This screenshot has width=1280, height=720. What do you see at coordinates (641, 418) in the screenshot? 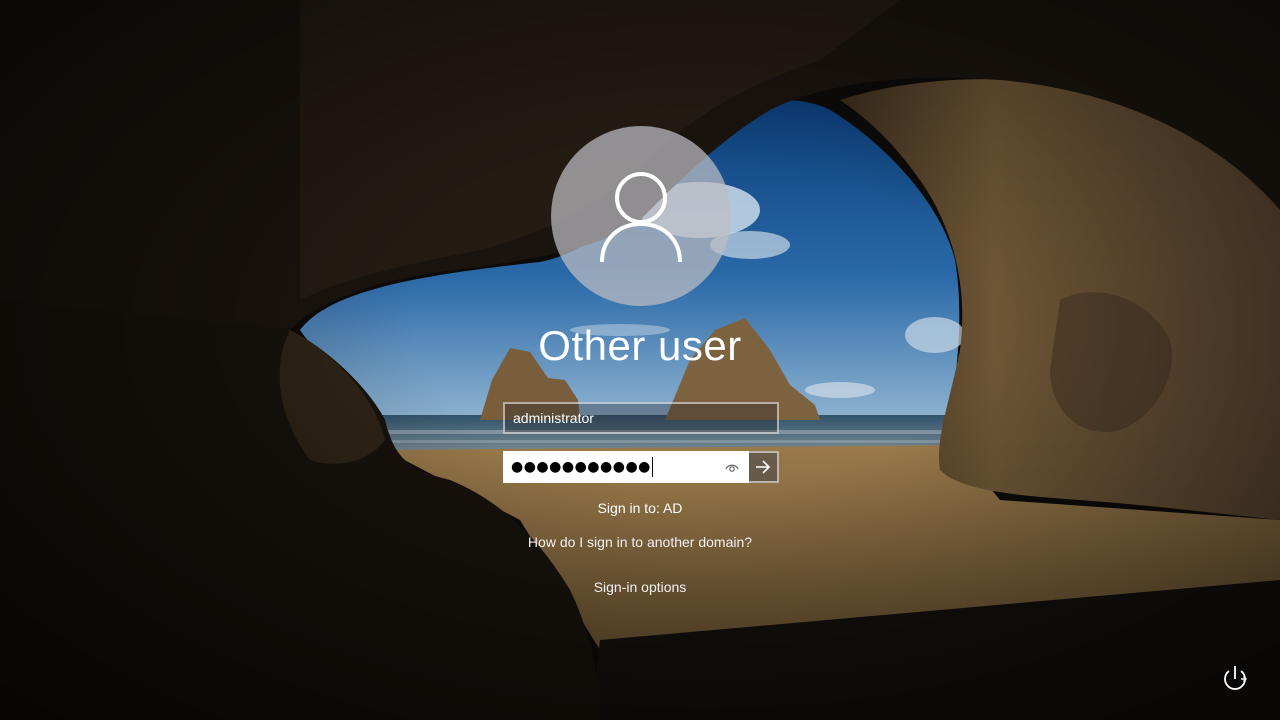
I see `username-input` at bounding box center [641, 418].